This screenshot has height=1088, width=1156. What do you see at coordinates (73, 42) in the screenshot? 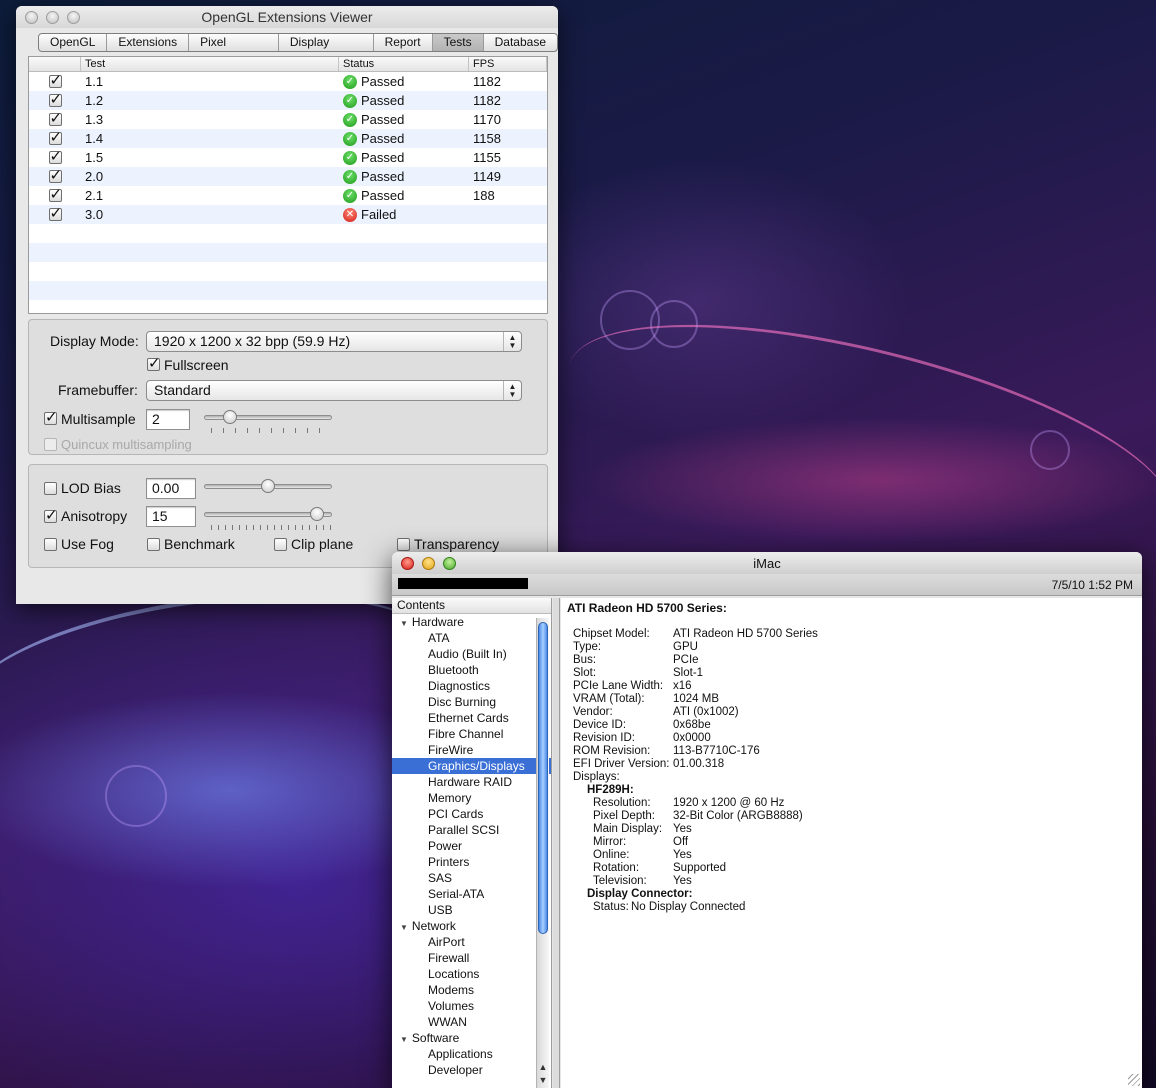
I see `tab-opengl: OpenGL` at bounding box center [73, 42].